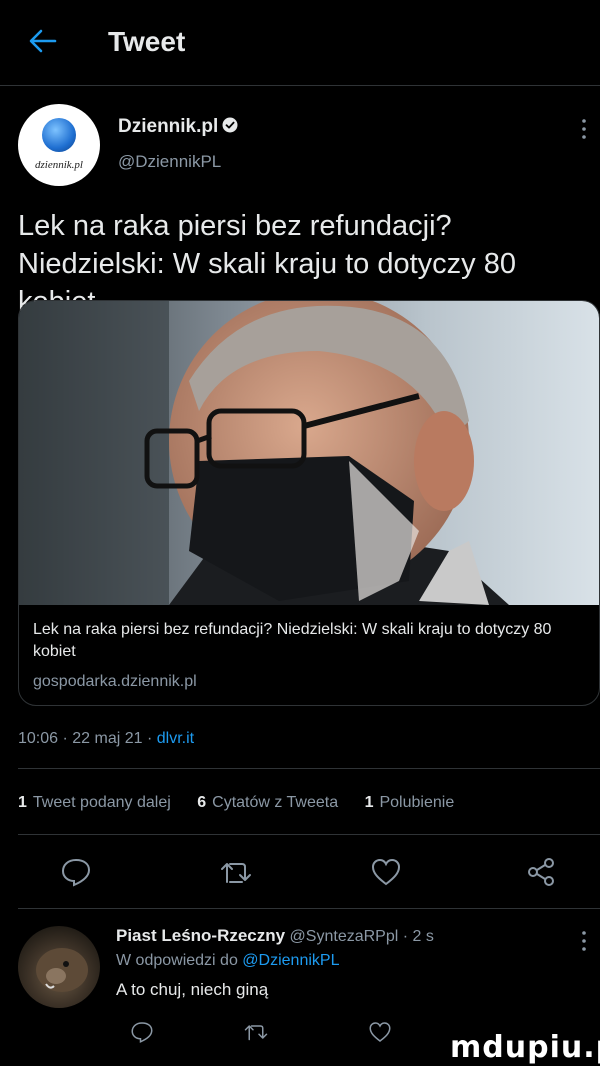 This screenshot has width=600, height=1066. Describe the element at coordinates (380, 1032) in the screenshot. I see `reply-like-icon` at that location.